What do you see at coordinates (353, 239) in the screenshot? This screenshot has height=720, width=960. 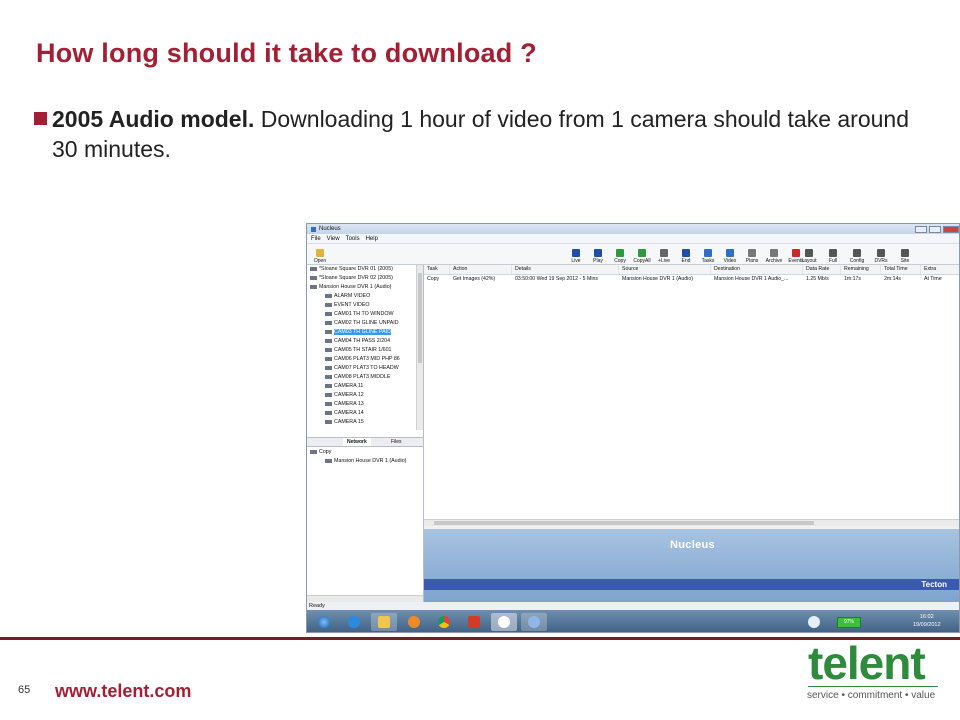 I see `menu-tools: Tools` at bounding box center [353, 239].